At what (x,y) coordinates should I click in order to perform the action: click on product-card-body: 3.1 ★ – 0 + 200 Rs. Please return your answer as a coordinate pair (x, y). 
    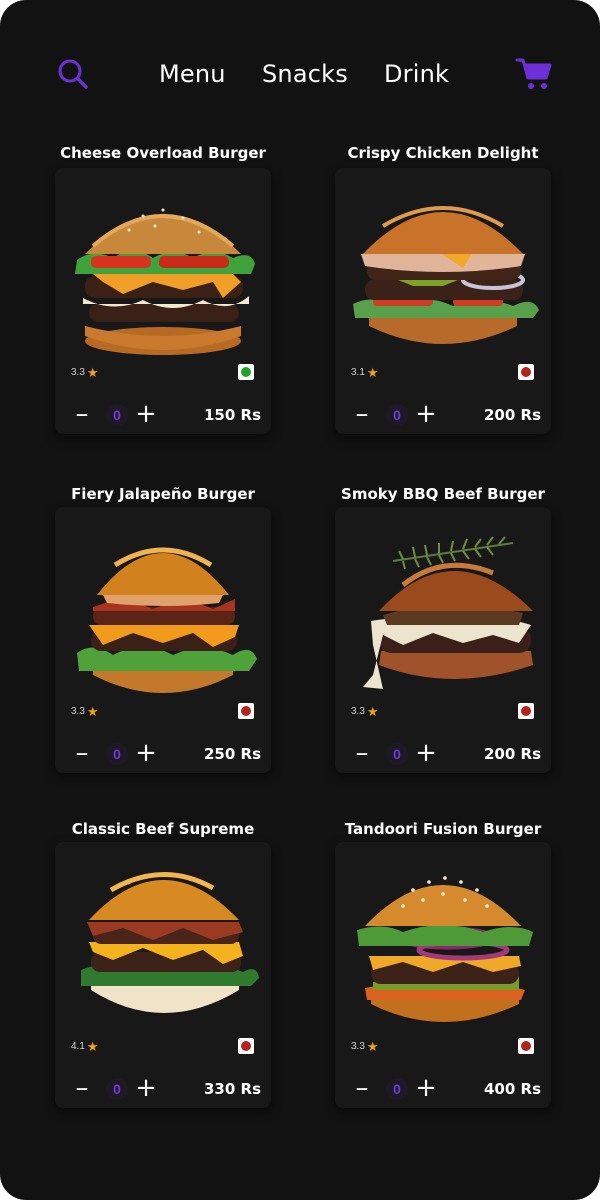
    Looking at the image, I should click on (443, 301).